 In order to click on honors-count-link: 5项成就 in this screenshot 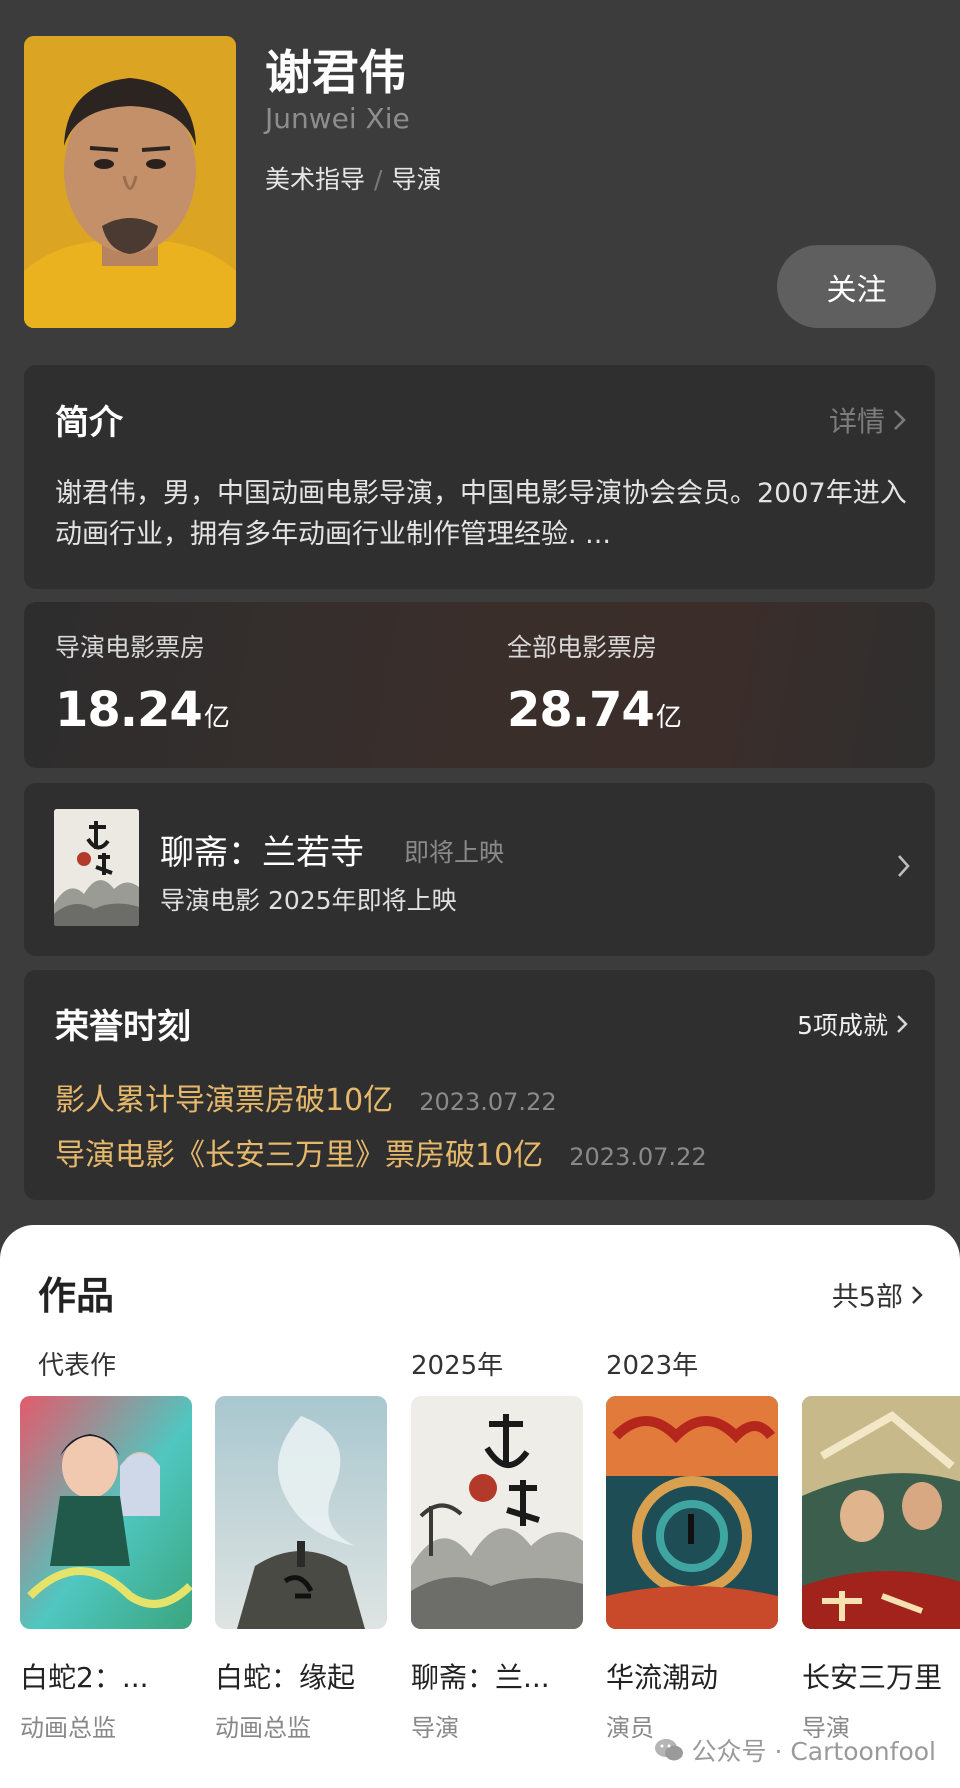, I will do `click(853, 1024)`.